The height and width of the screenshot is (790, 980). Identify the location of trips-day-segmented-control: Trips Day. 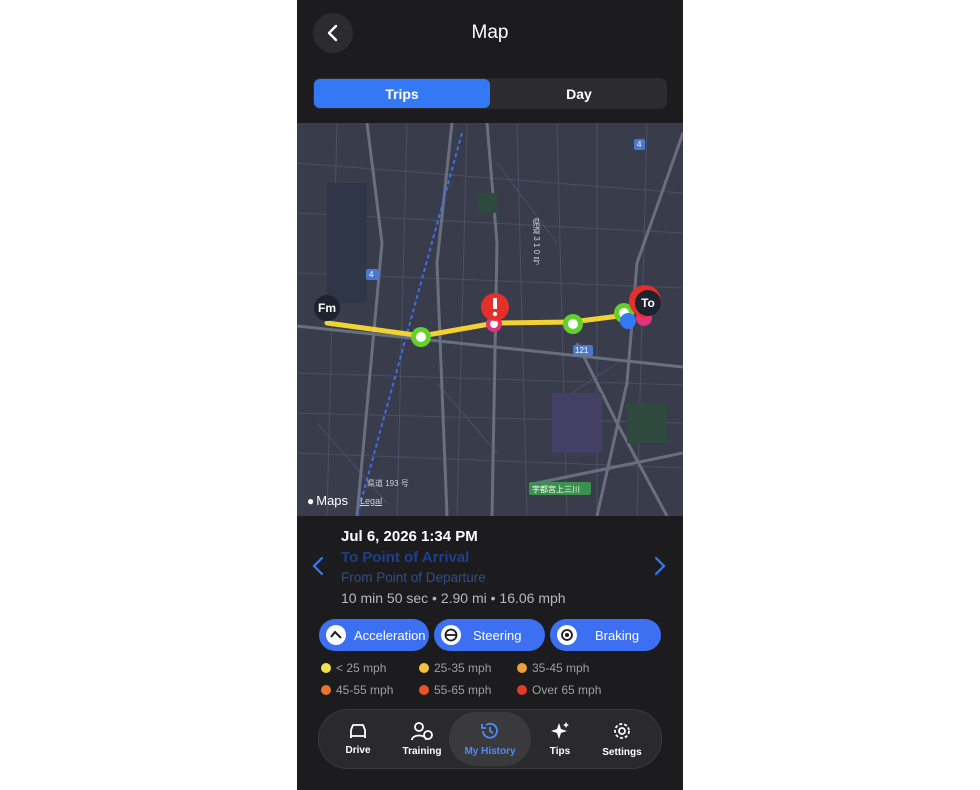
(490, 93).